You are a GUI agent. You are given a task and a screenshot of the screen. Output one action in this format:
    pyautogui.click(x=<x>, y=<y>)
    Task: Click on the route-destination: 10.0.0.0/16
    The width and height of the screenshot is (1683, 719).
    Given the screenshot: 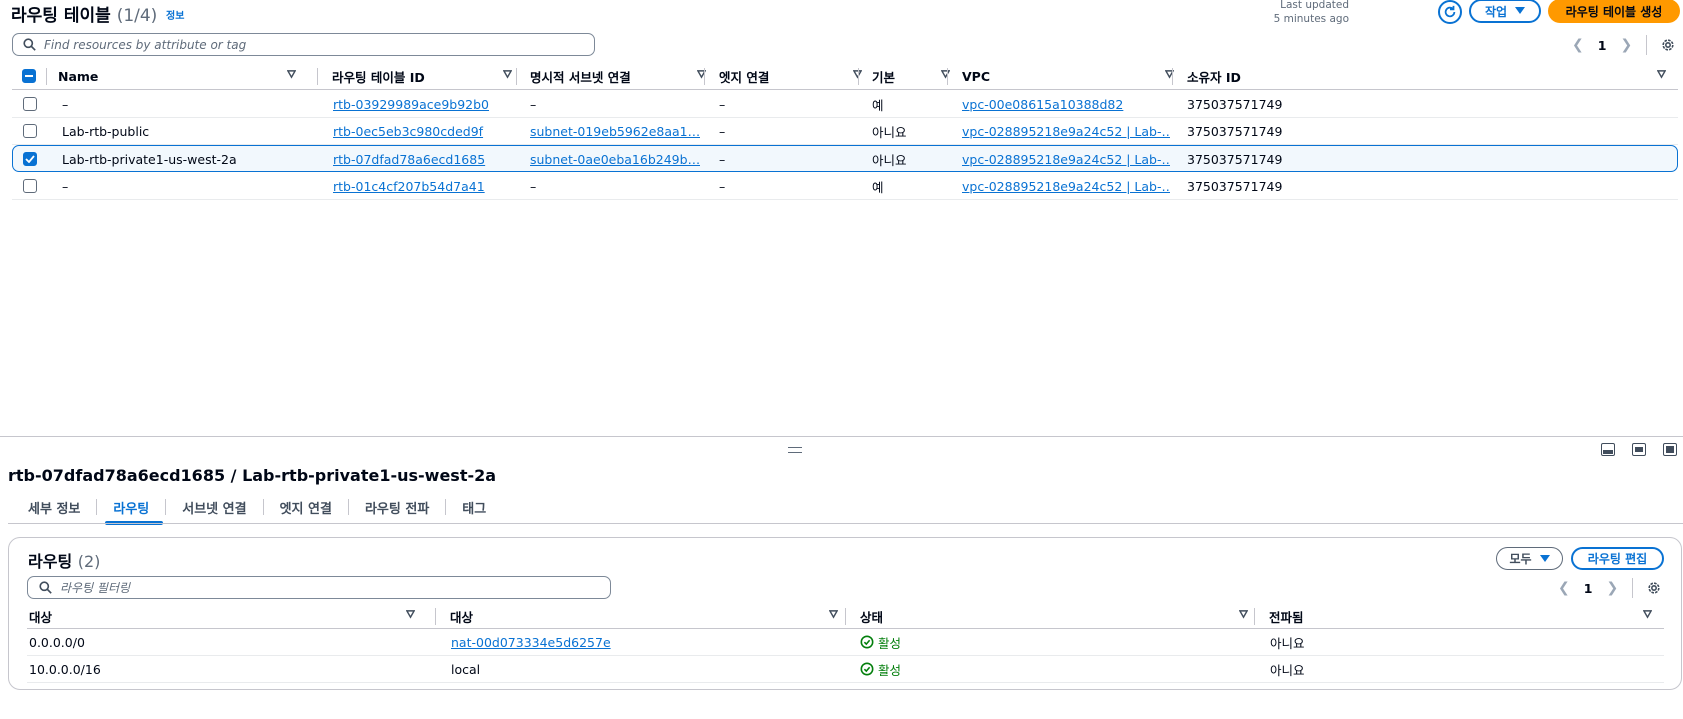 What is the action you would take?
    pyautogui.click(x=65, y=669)
    